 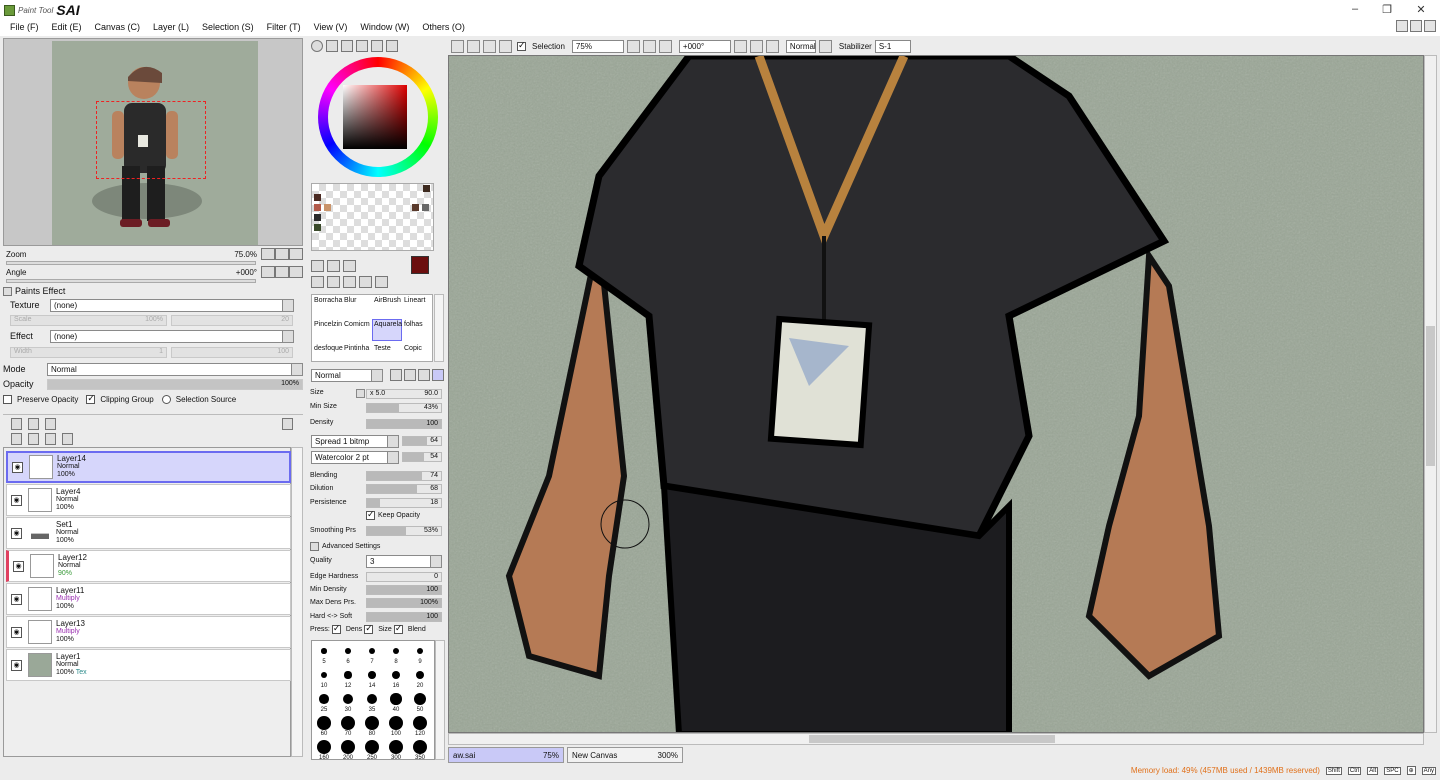 What do you see at coordinates (489, 46) in the screenshot?
I see `deselect-icon` at bounding box center [489, 46].